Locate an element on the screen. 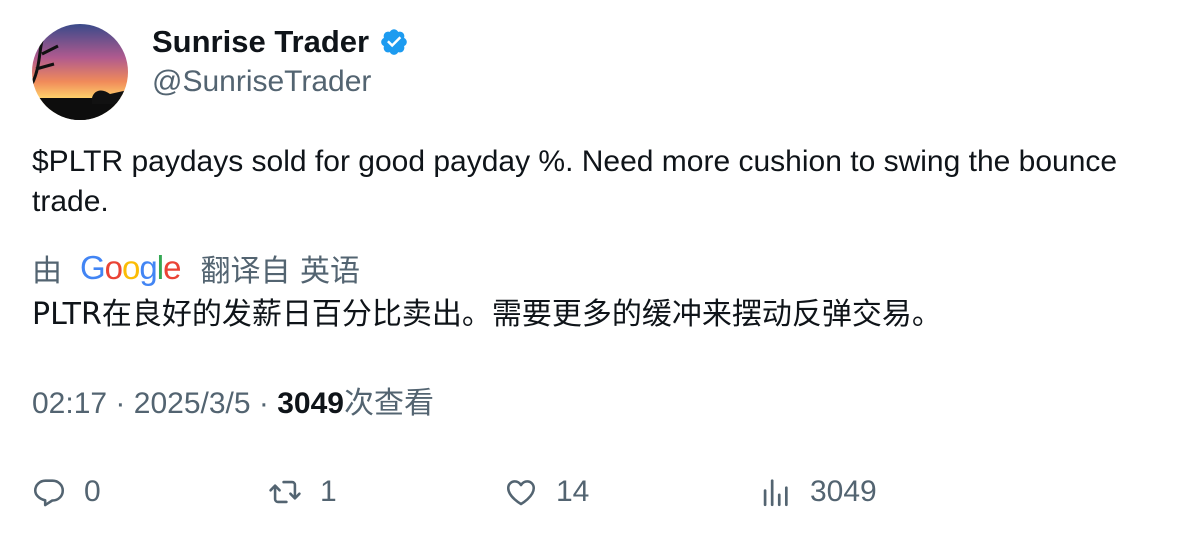  views-icon is located at coordinates (775, 493).